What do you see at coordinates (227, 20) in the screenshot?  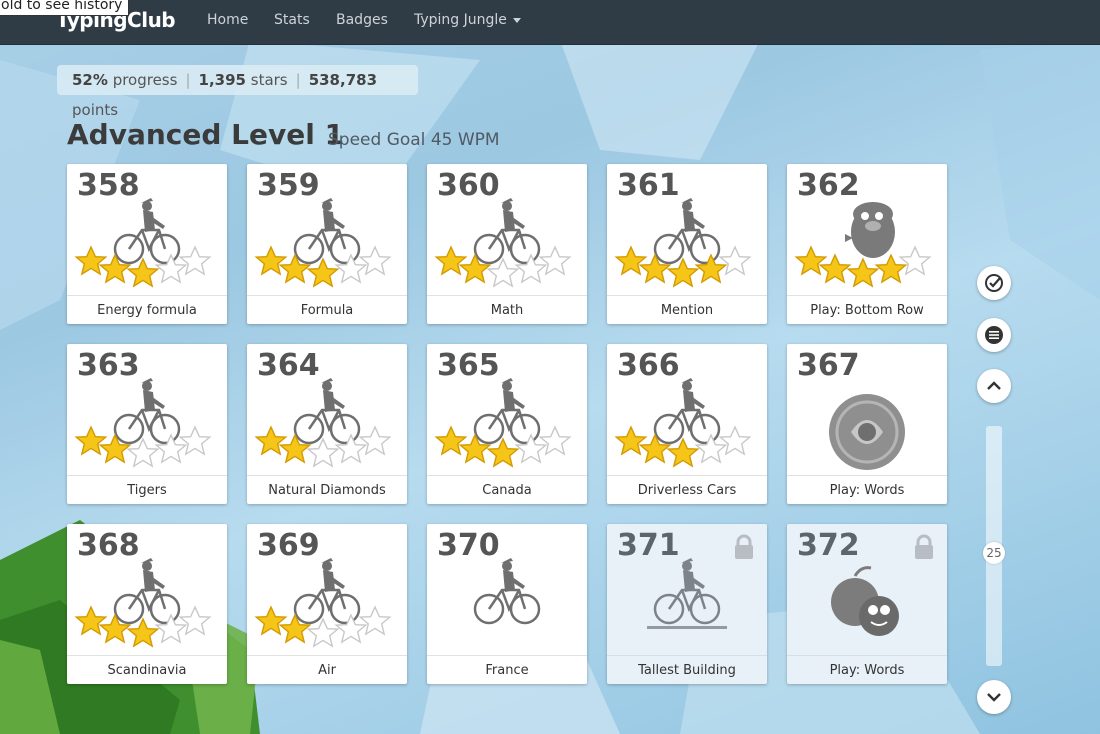 I see `nav-home-link: Home` at bounding box center [227, 20].